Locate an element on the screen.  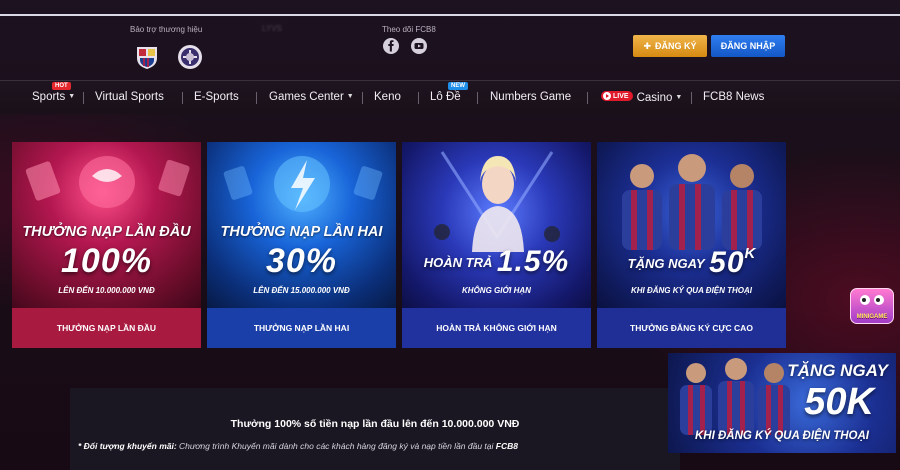
nav-label: FCB8 News is located at coordinates (734, 97).